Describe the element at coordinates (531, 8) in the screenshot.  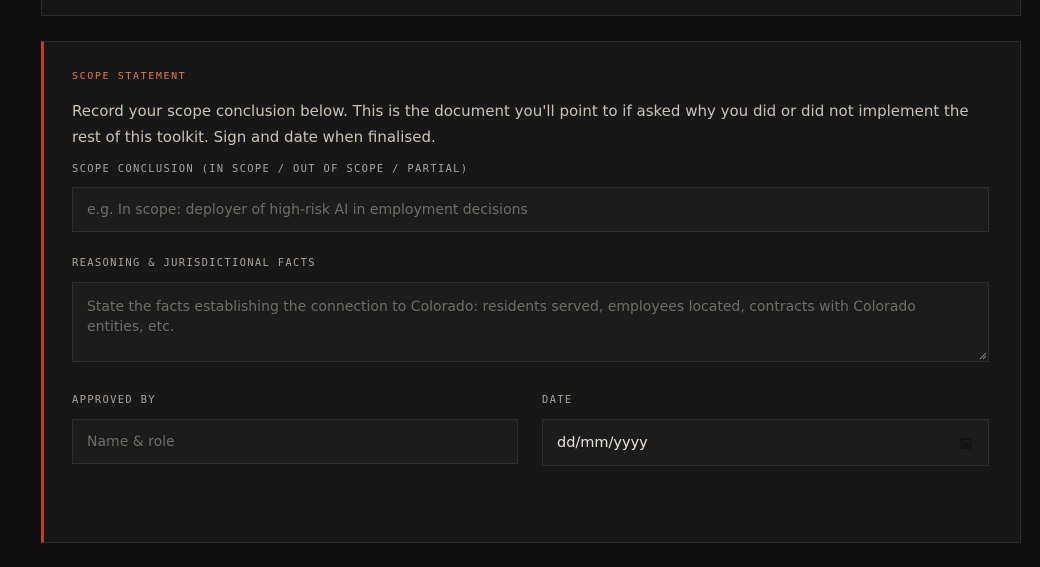
I see `previous-section-panel` at that location.